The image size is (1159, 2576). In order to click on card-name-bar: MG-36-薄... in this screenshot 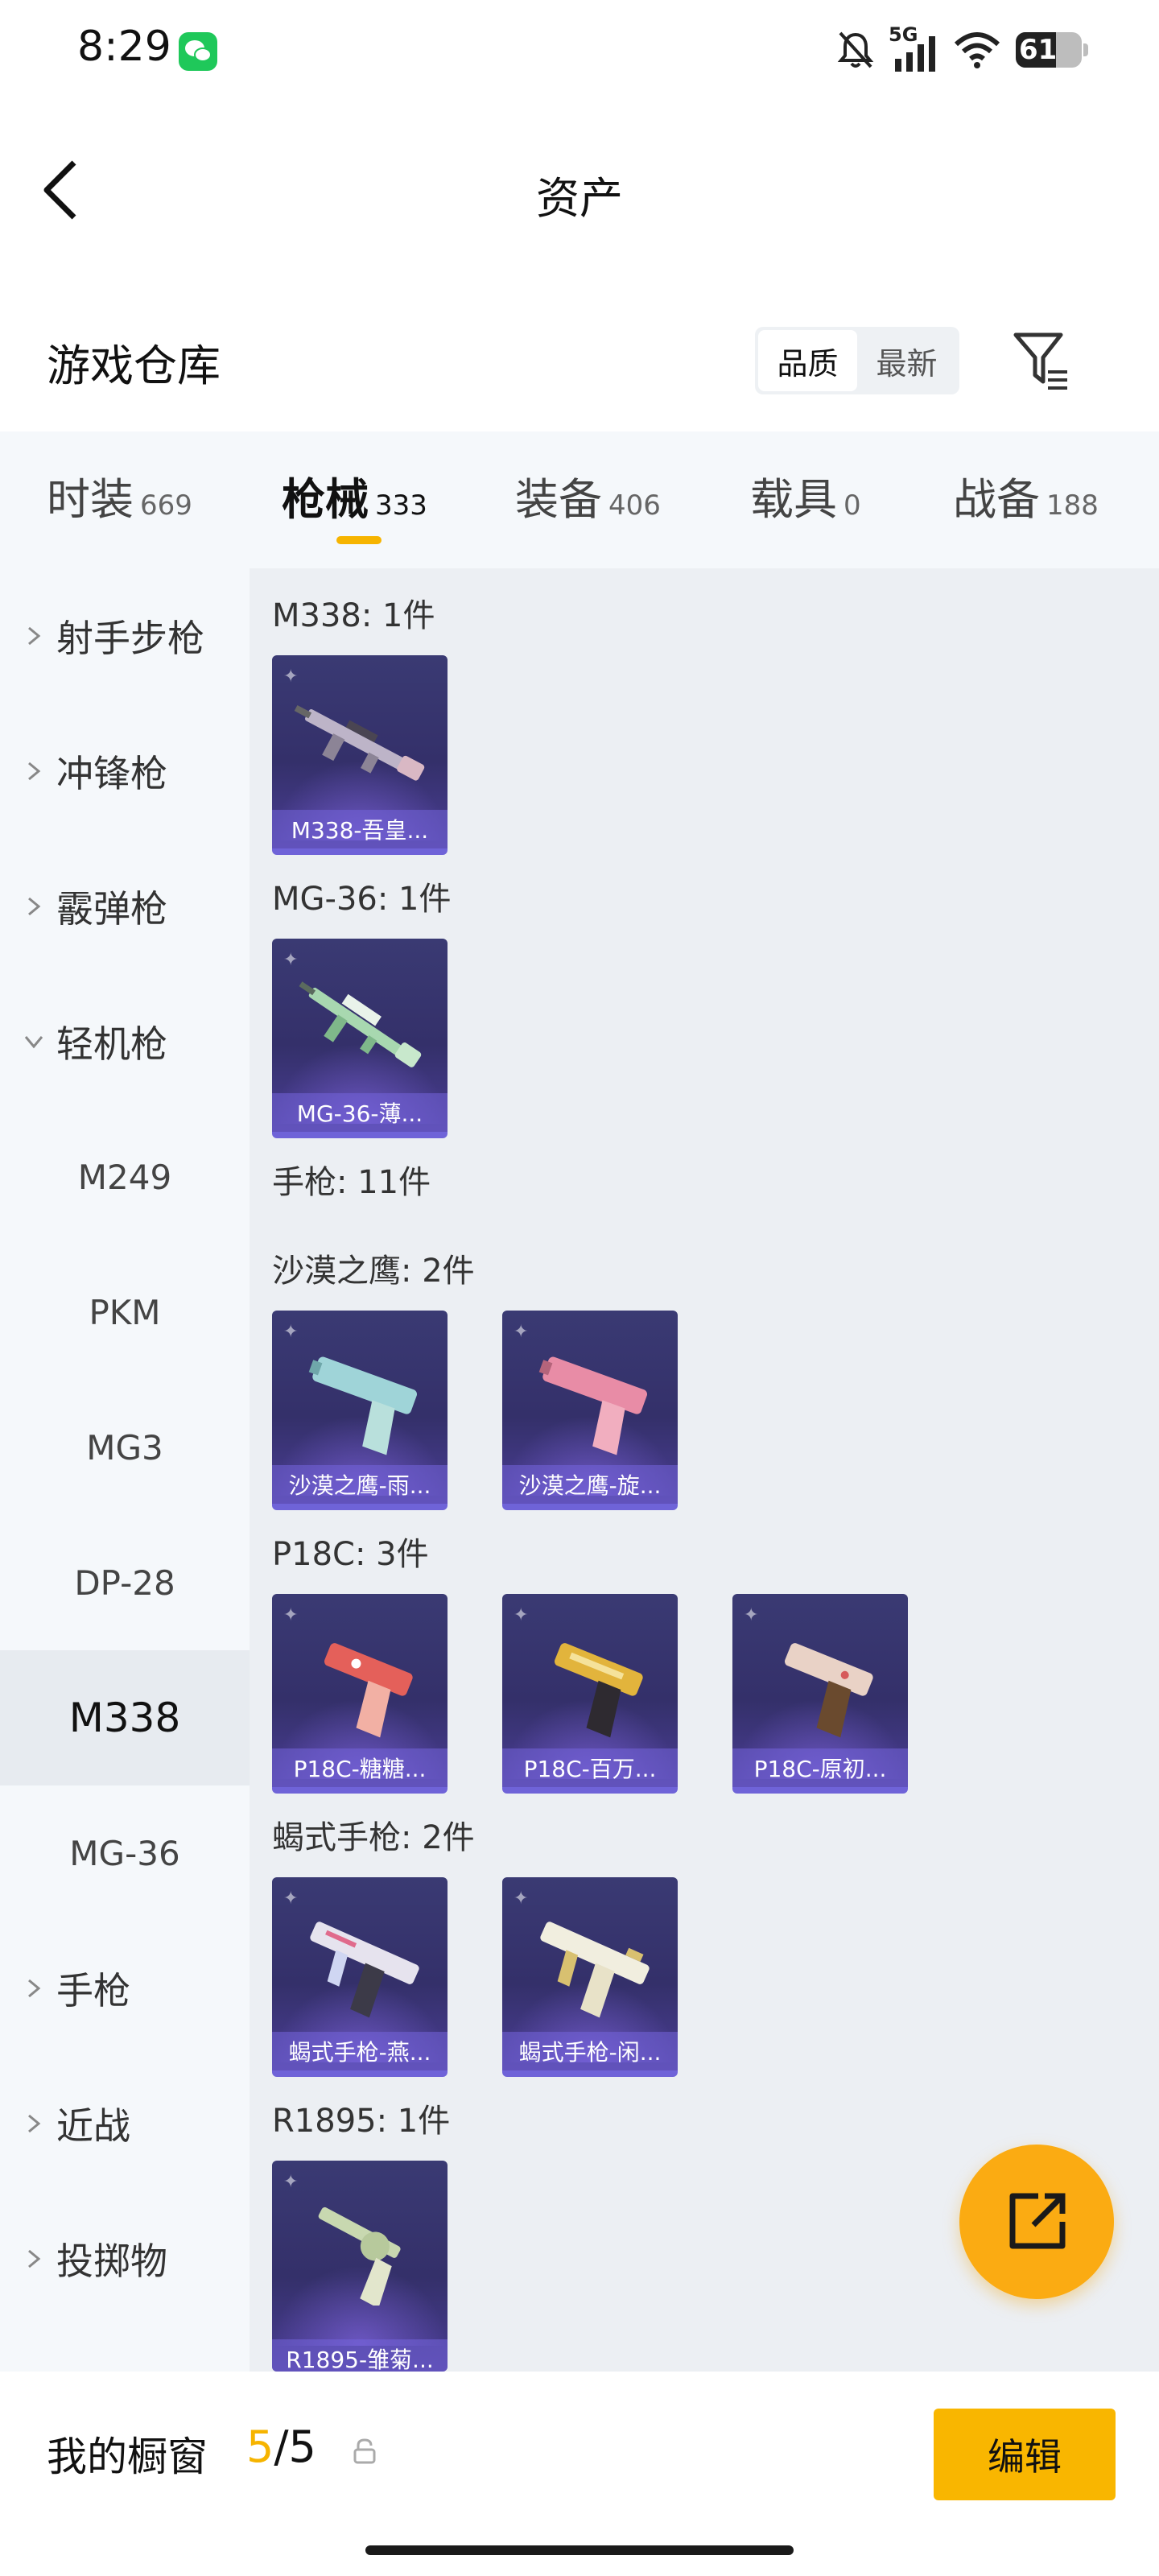, I will do `click(360, 1112)`.